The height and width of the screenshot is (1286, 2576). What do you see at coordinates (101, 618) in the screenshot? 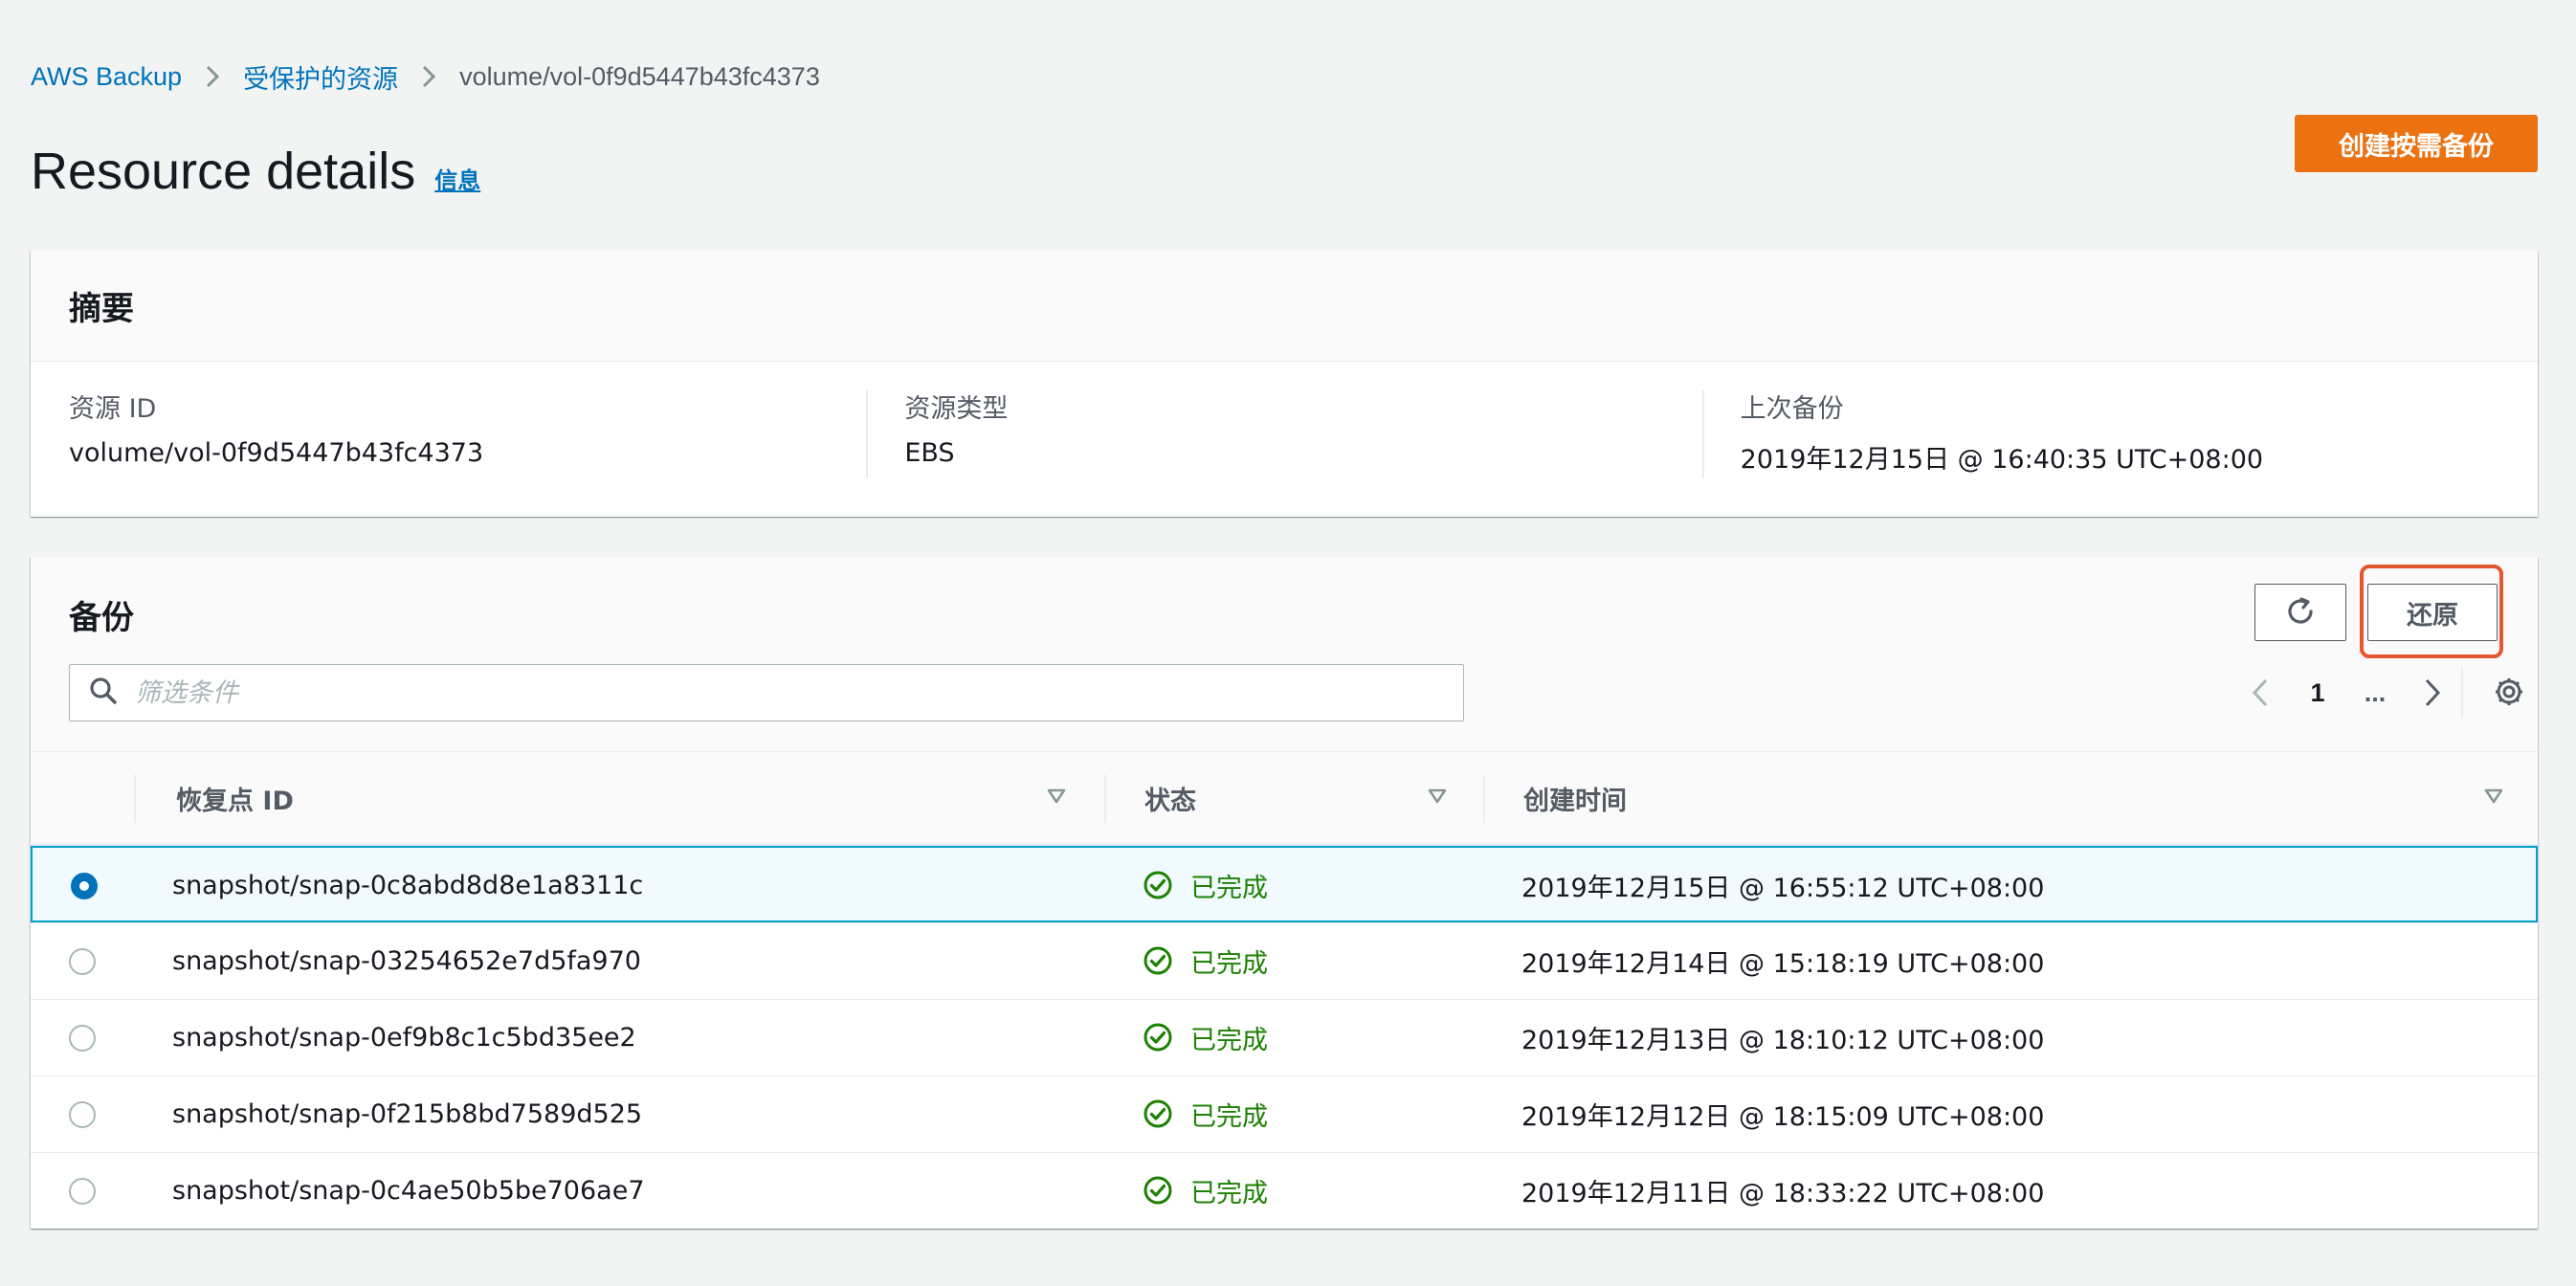
I see `backups-title: 备份` at bounding box center [101, 618].